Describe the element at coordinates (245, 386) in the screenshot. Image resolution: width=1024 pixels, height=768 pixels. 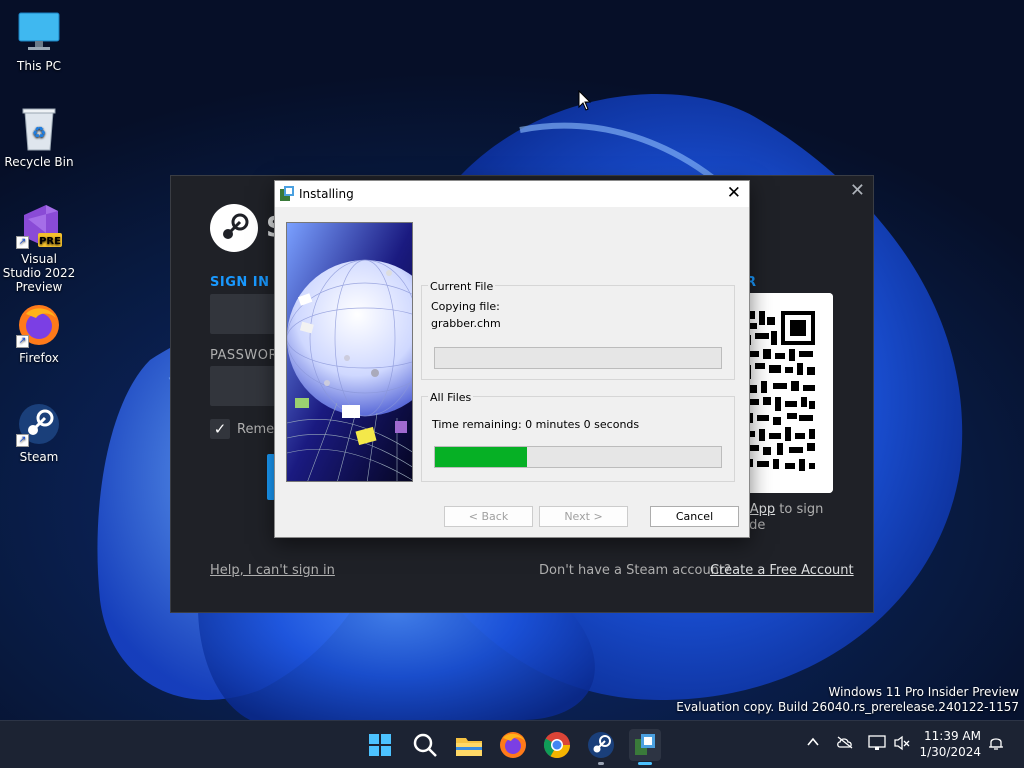
I see `password-input` at that location.